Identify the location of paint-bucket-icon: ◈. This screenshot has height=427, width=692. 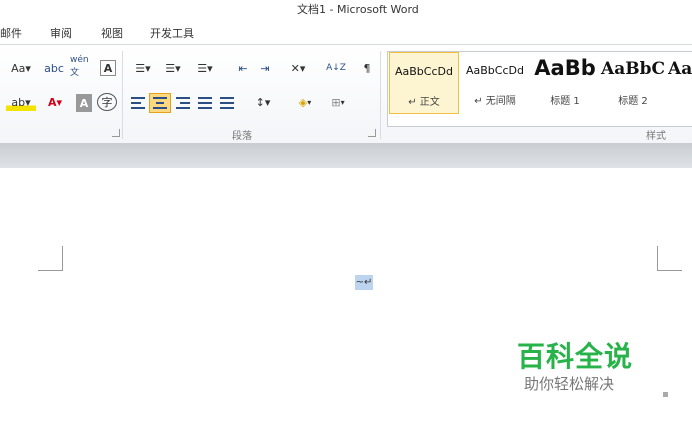
(303, 102).